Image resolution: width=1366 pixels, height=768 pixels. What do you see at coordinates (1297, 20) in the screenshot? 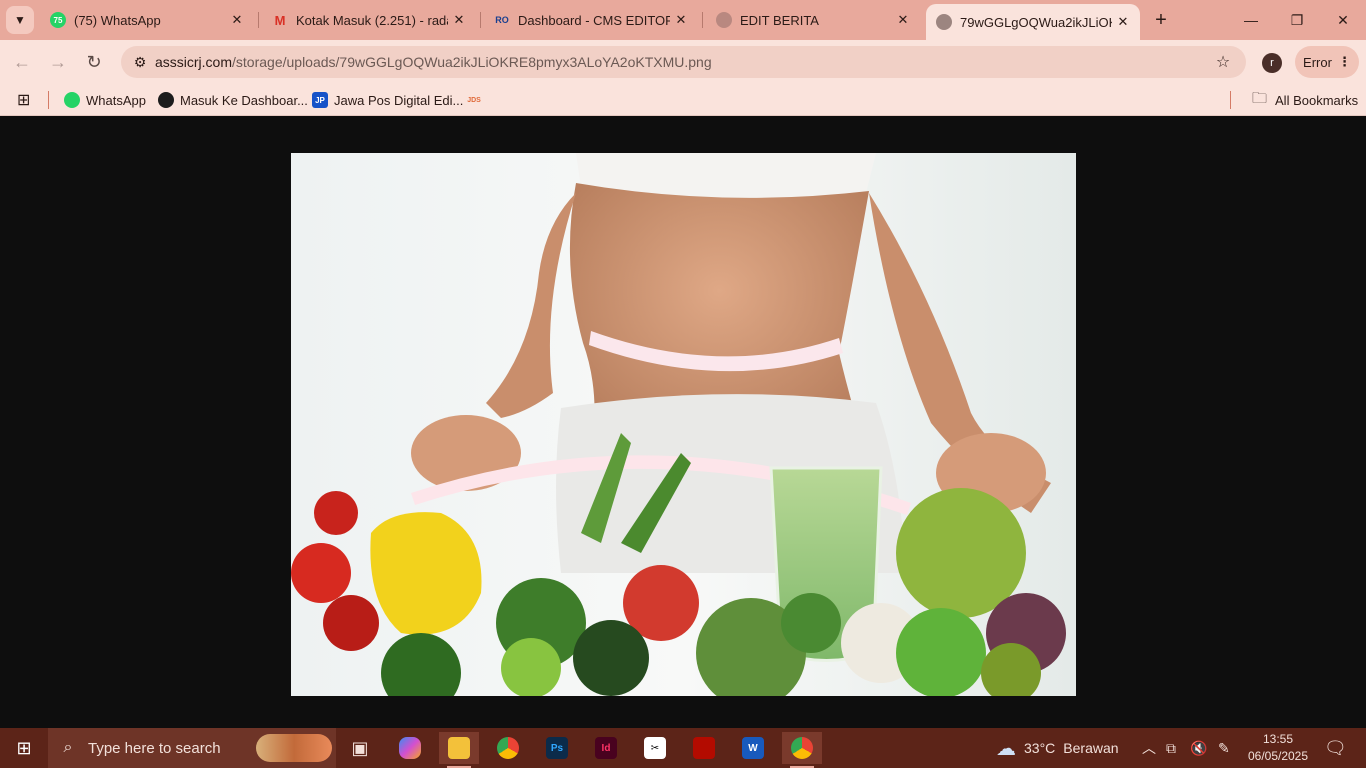
I see `restore-button: ❐` at bounding box center [1297, 20].